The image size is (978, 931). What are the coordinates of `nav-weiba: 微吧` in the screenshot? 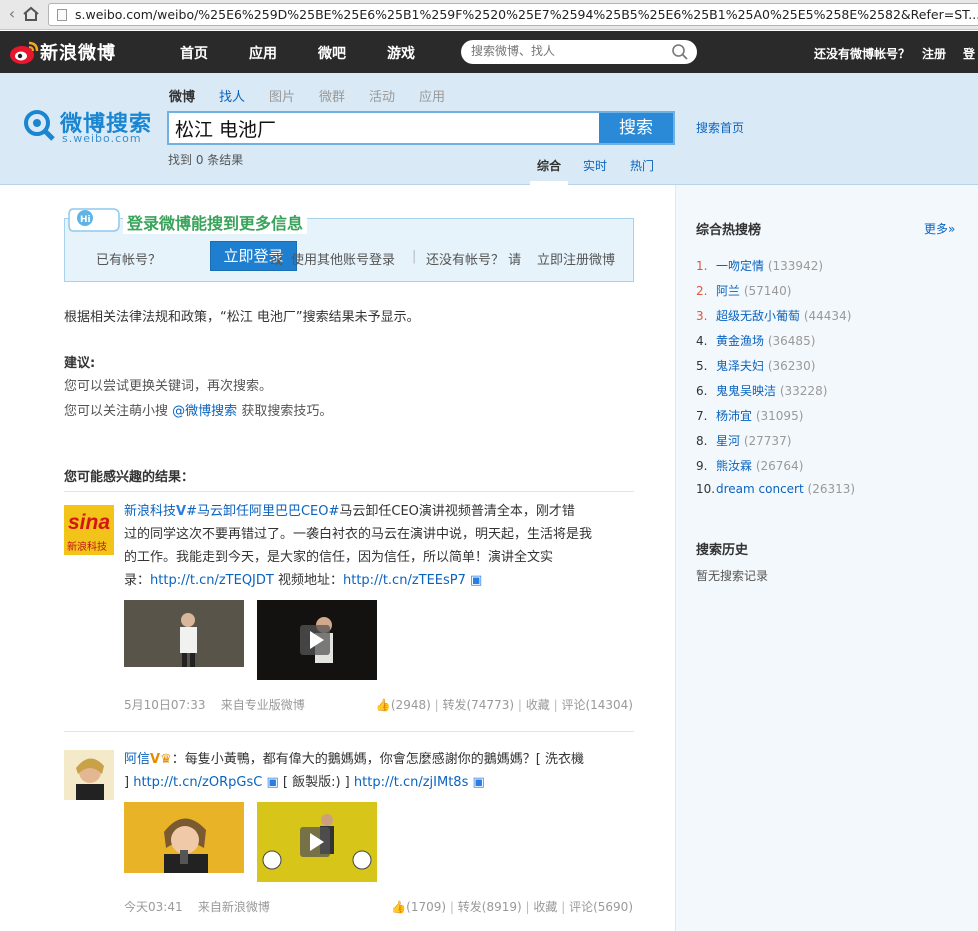 It's located at (332, 53).